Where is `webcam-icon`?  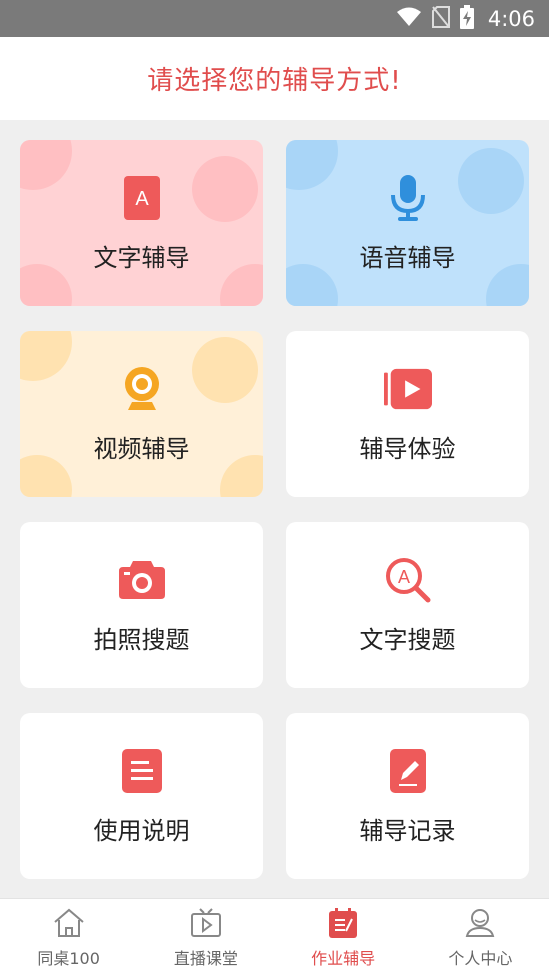
webcam-icon is located at coordinates (142, 389).